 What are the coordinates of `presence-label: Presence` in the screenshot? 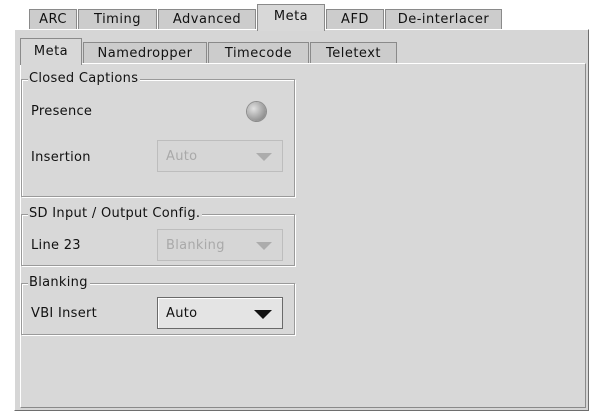 It's located at (62, 111).